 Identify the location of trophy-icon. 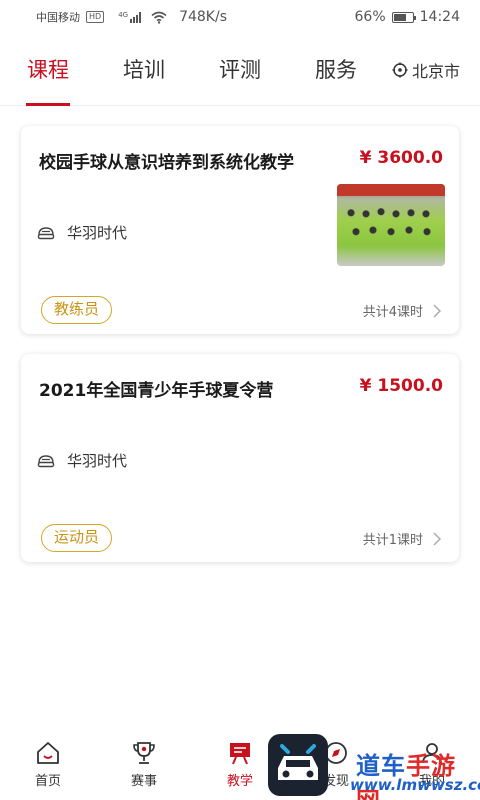
(144, 752).